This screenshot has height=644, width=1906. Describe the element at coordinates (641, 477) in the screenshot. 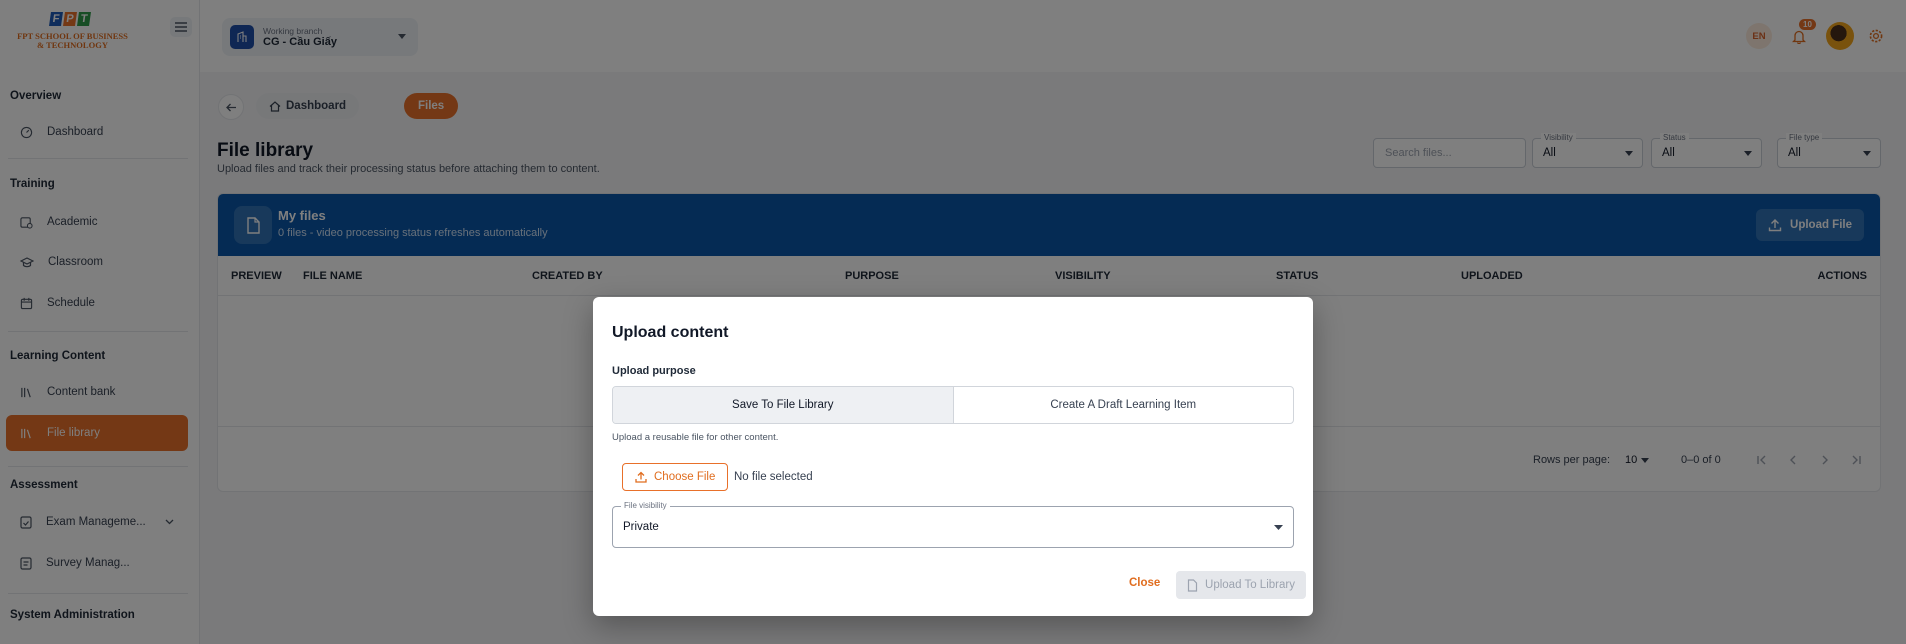

I see `upload-icon` at that location.